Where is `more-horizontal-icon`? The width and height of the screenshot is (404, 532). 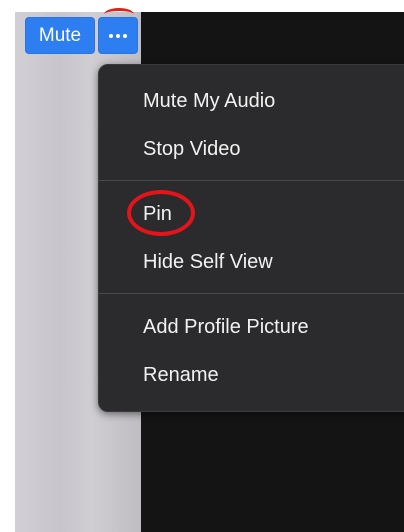 more-horizontal-icon is located at coordinates (118, 35).